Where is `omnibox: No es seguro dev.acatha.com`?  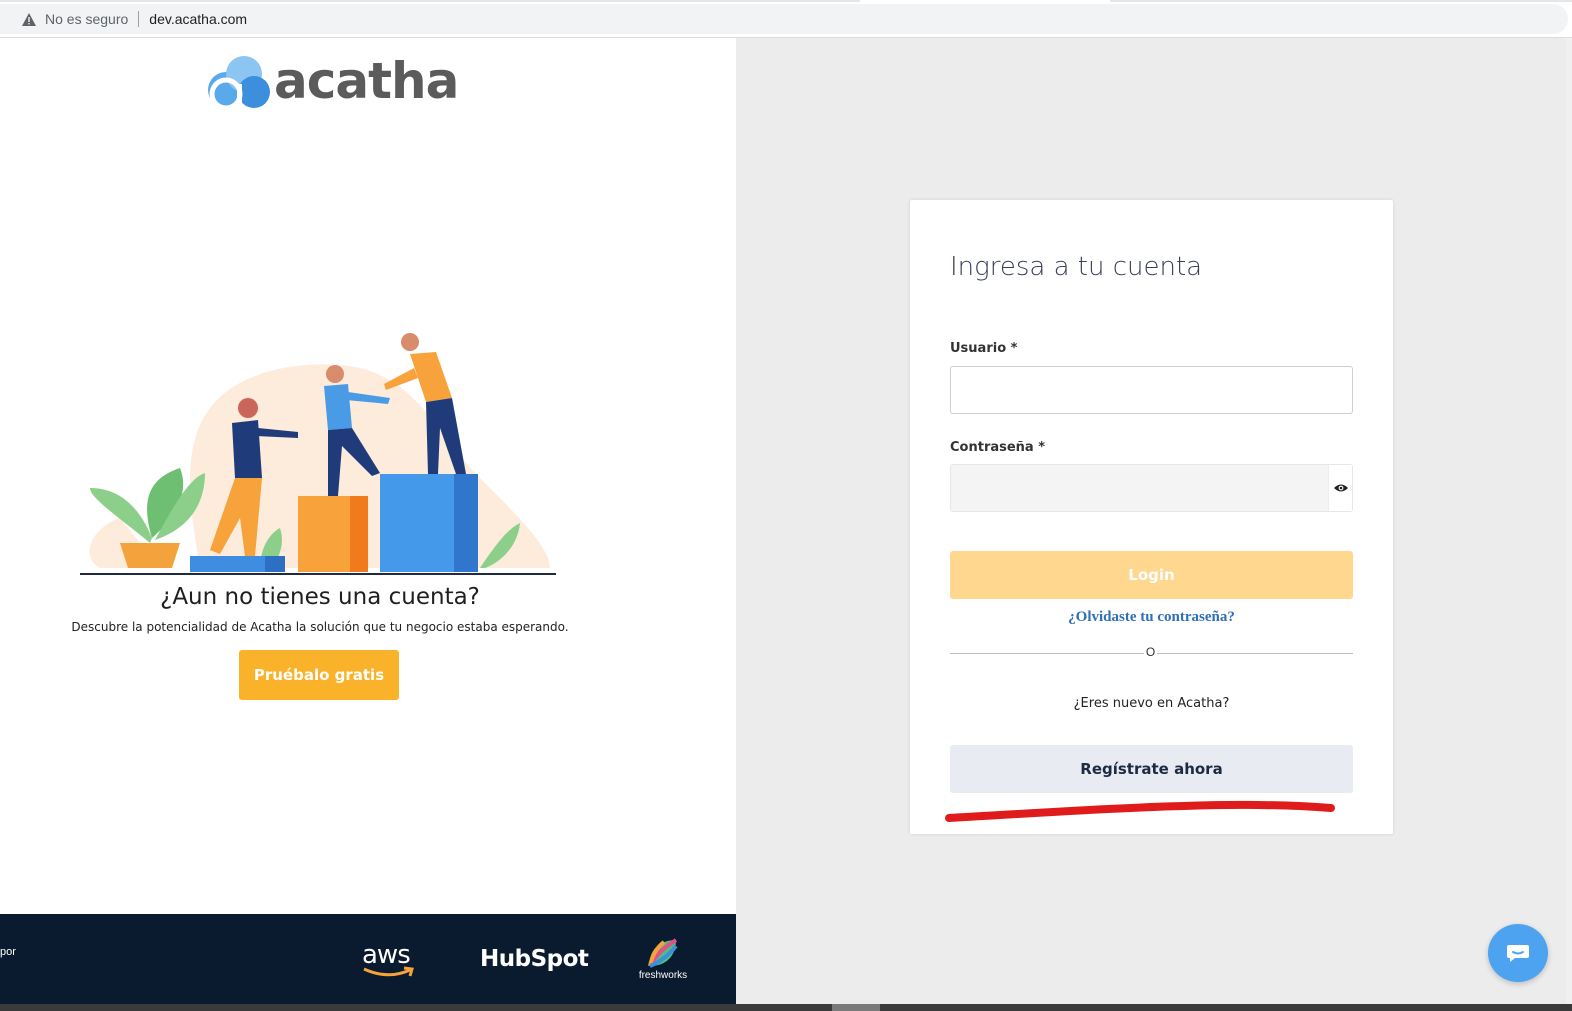
omnibox: No es seguro dev.acatha.com is located at coordinates (784, 19).